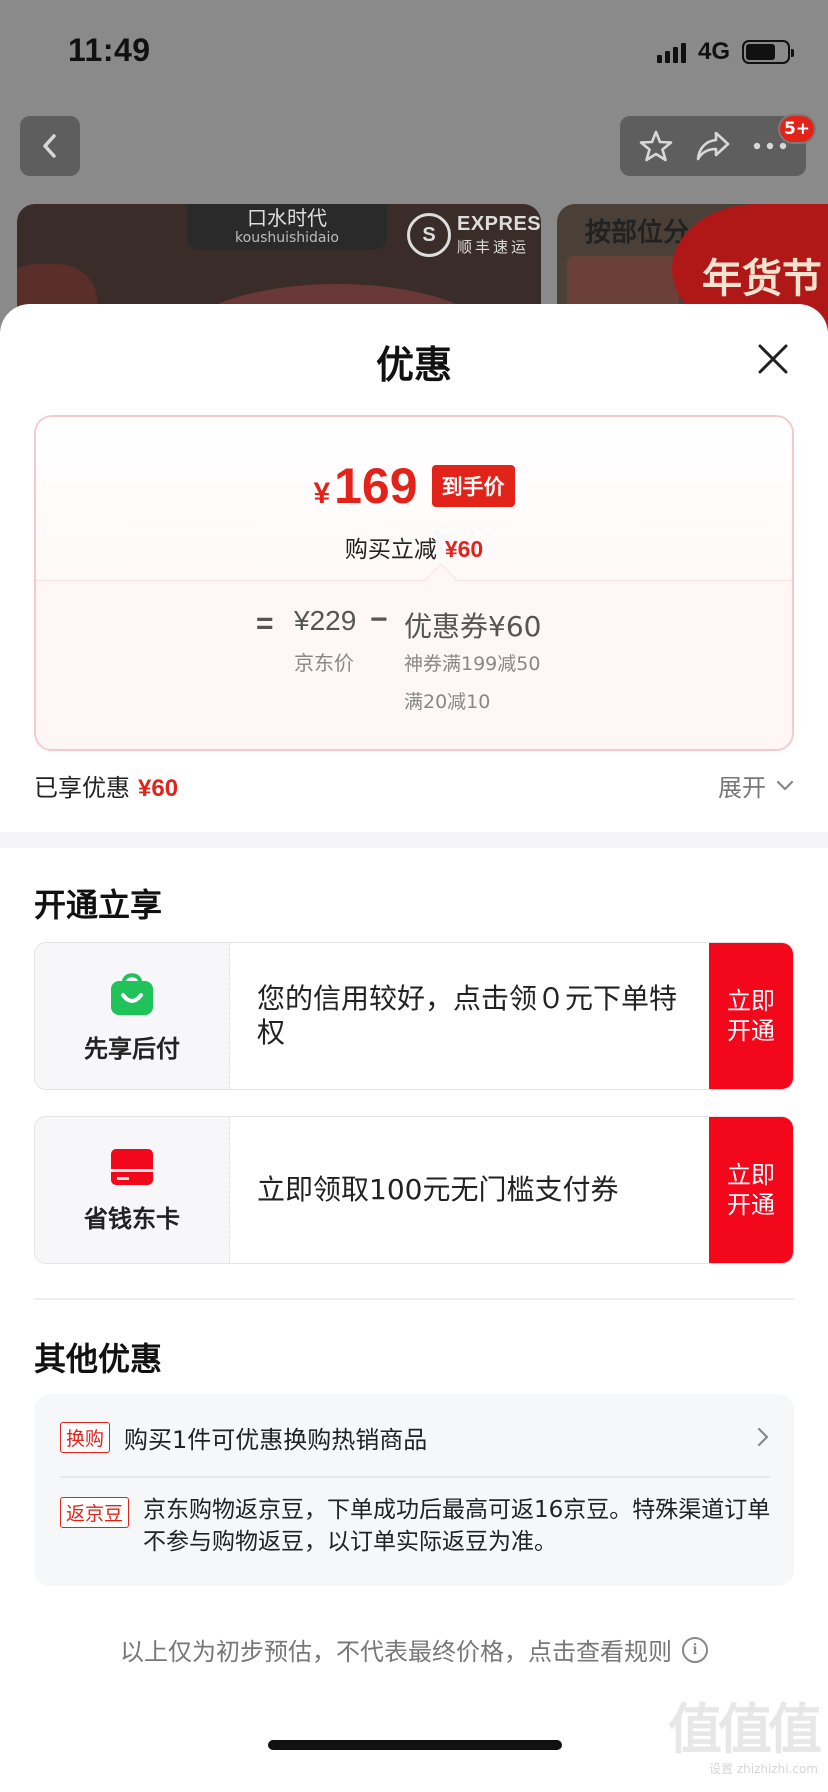 The height and width of the screenshot is (1792, 828). I want to click on offer-card-saving-card: 省钱东卡 立即领取100元无门槛支付券 立即开通, so click(414, 1190).